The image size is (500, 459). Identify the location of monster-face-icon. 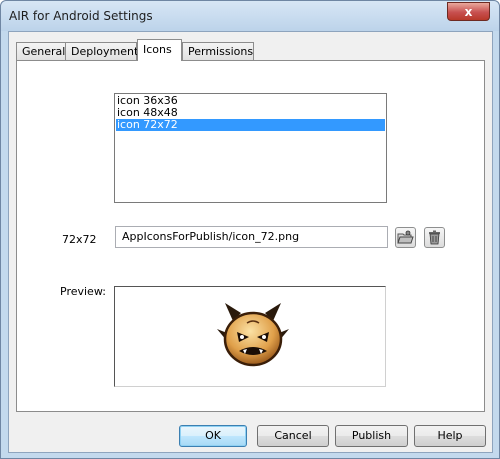
(253, 335).